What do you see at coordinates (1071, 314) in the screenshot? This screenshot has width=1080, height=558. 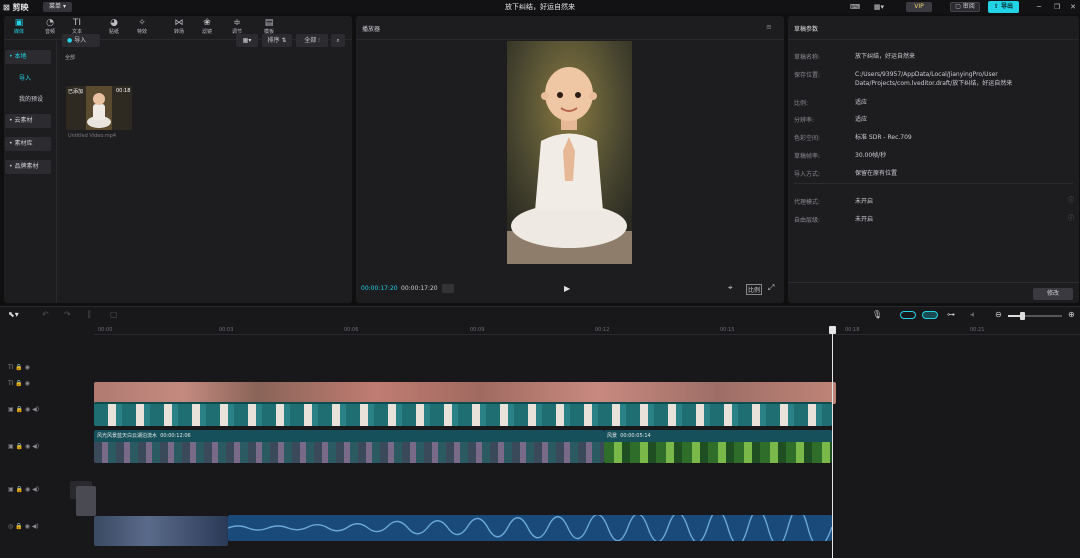 I see `zoom-in-icon: ⊕` at bounding box center [1071, 314].